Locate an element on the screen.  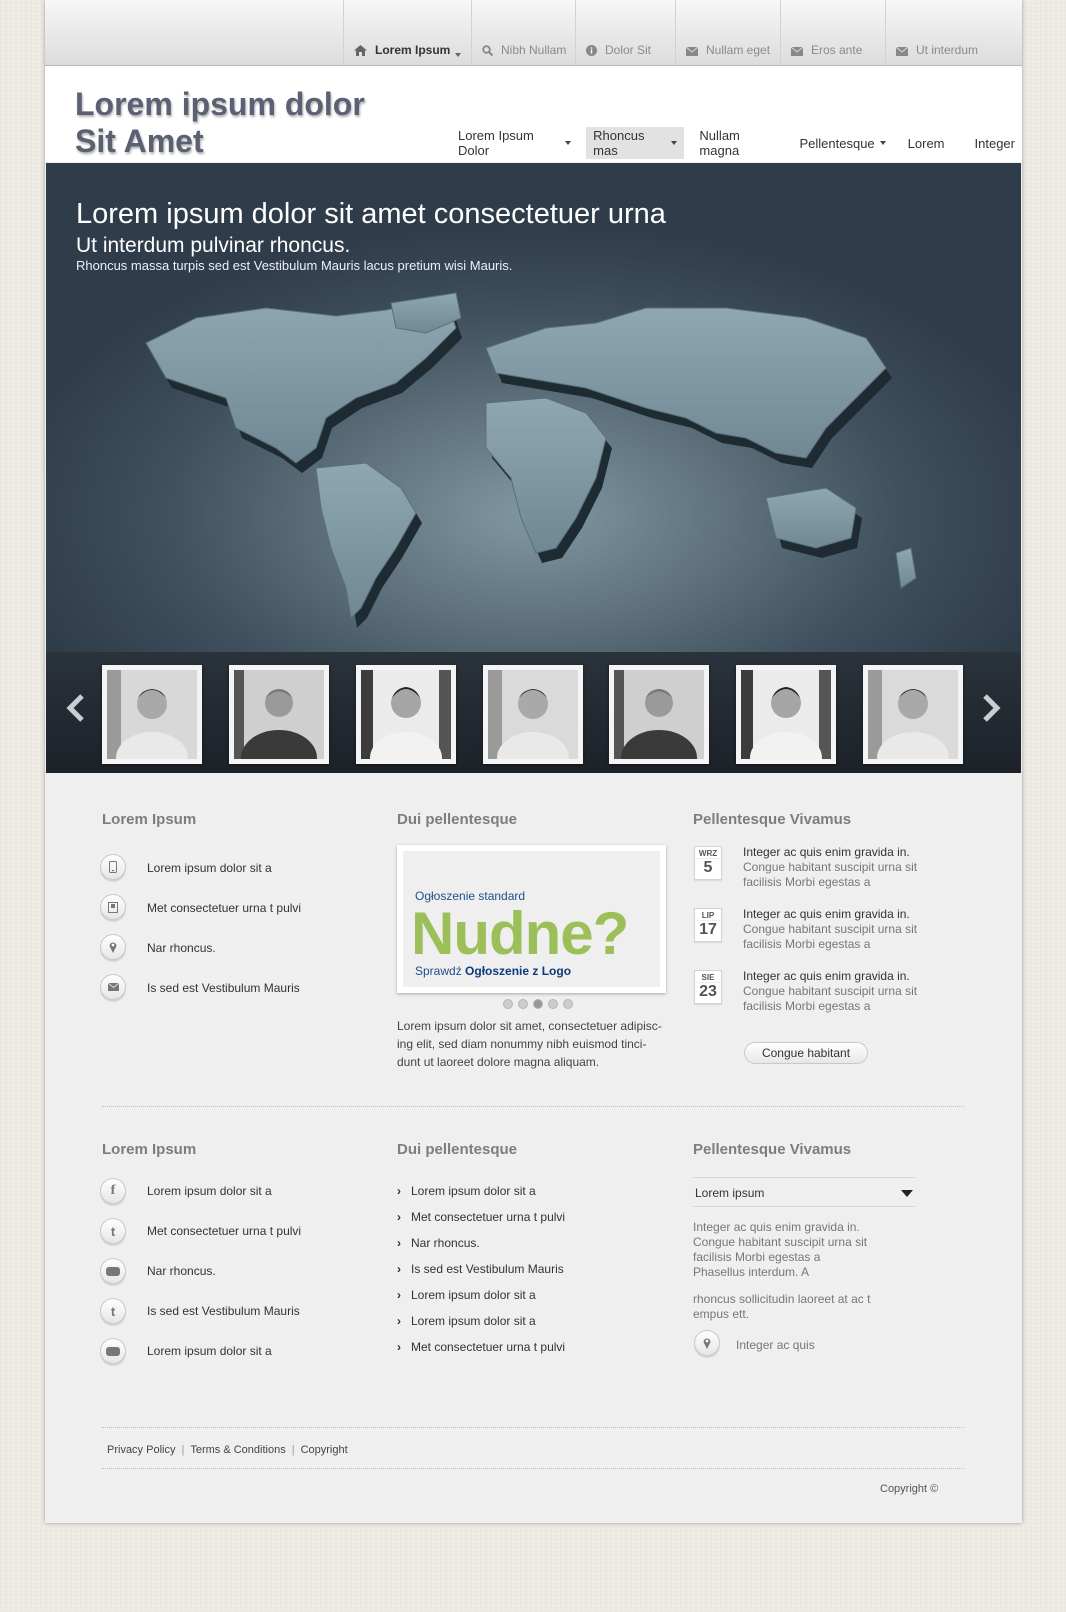
mainnav-item-integer: Integer is located at coordinates (995, 143).